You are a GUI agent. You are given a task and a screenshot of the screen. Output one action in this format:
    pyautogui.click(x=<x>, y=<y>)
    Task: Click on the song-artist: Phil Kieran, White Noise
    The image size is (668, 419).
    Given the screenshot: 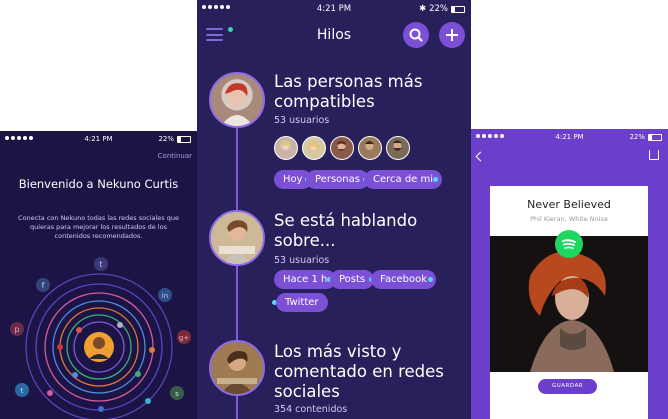 What is the action you would take?
    pyautogui.click(x=569, y=219)
    